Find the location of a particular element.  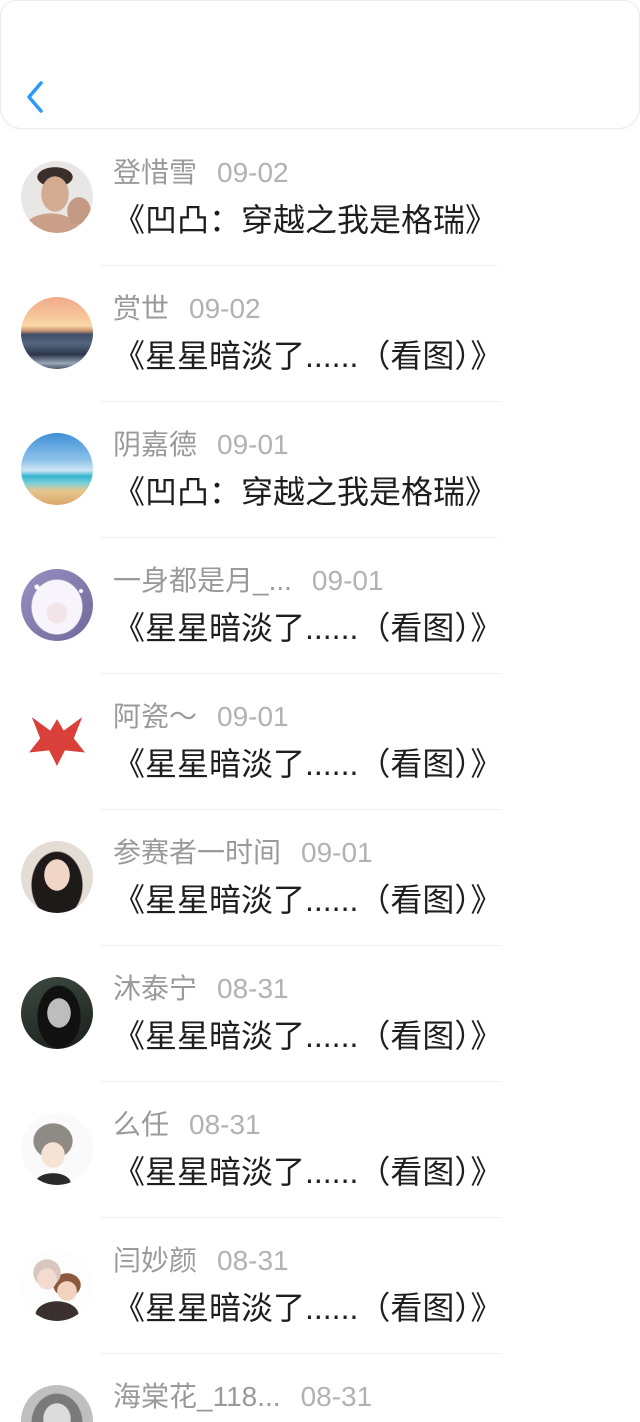

list-item: 赏世 09-02 《星星暗淡了......（看图）》 is located at coordinates (320, 334).